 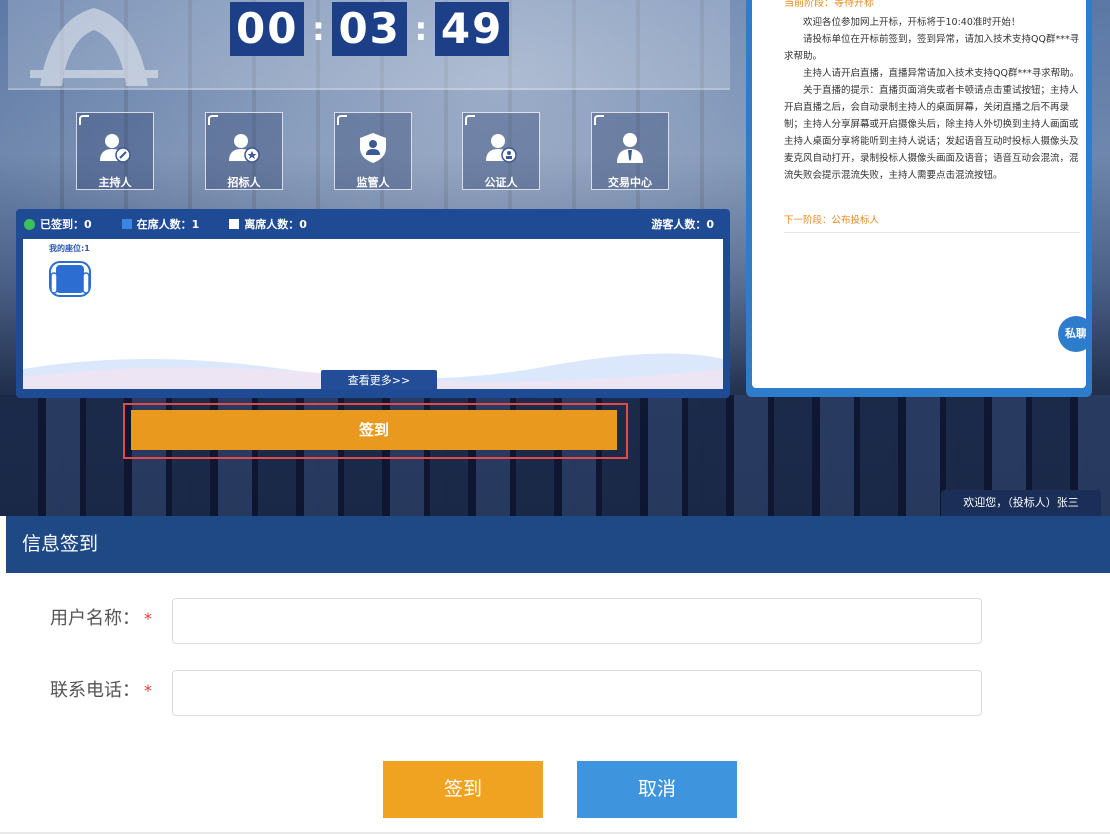 What do you see at coordinates (577, 621) in the screenshot?
I see `username-input` at bounding box center [577, 621].